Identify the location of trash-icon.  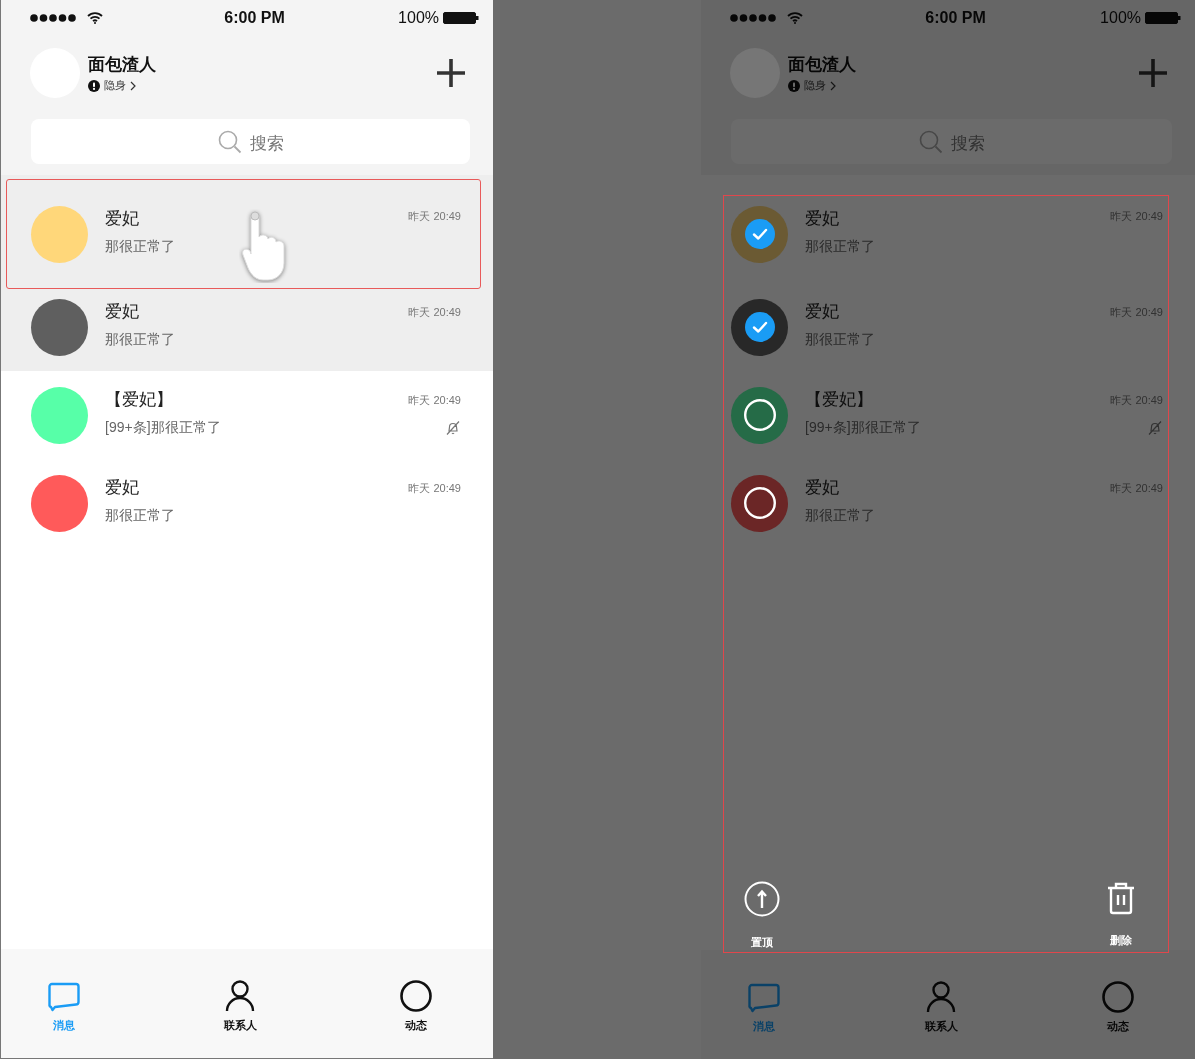
(1121, 898).